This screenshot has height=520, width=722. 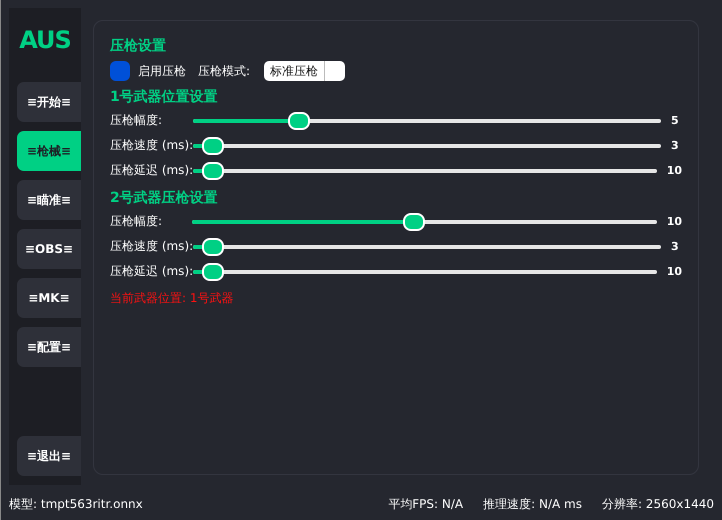 What do you see at coordinates (49, 249) in the screenshot?
I see `nav-button: ≡OBS≡` at bounding box center [49, 249].